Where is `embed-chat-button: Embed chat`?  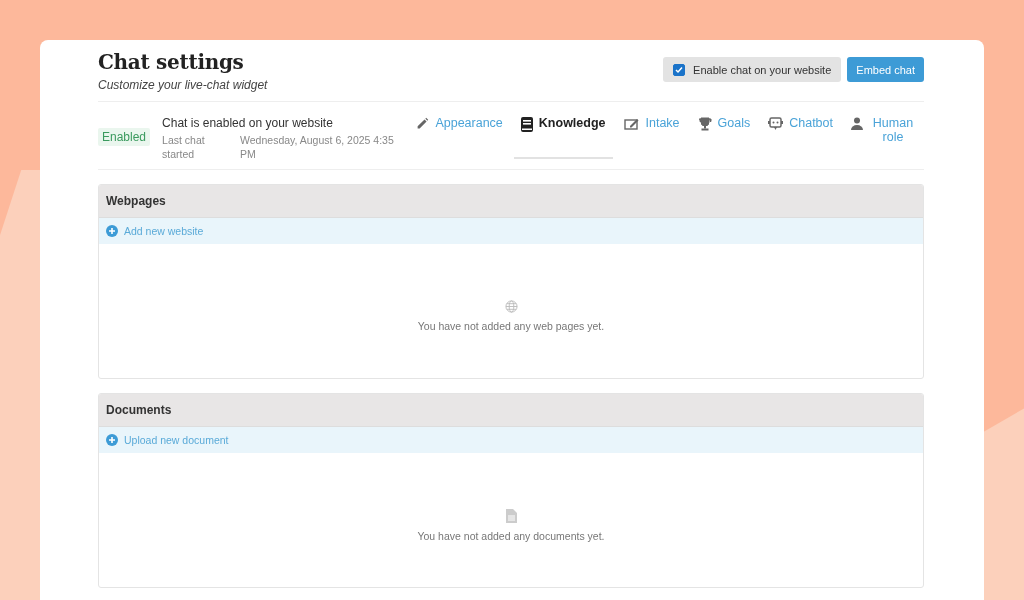
embed-chat-button: Embed chat is located at coordinates (885, 69).